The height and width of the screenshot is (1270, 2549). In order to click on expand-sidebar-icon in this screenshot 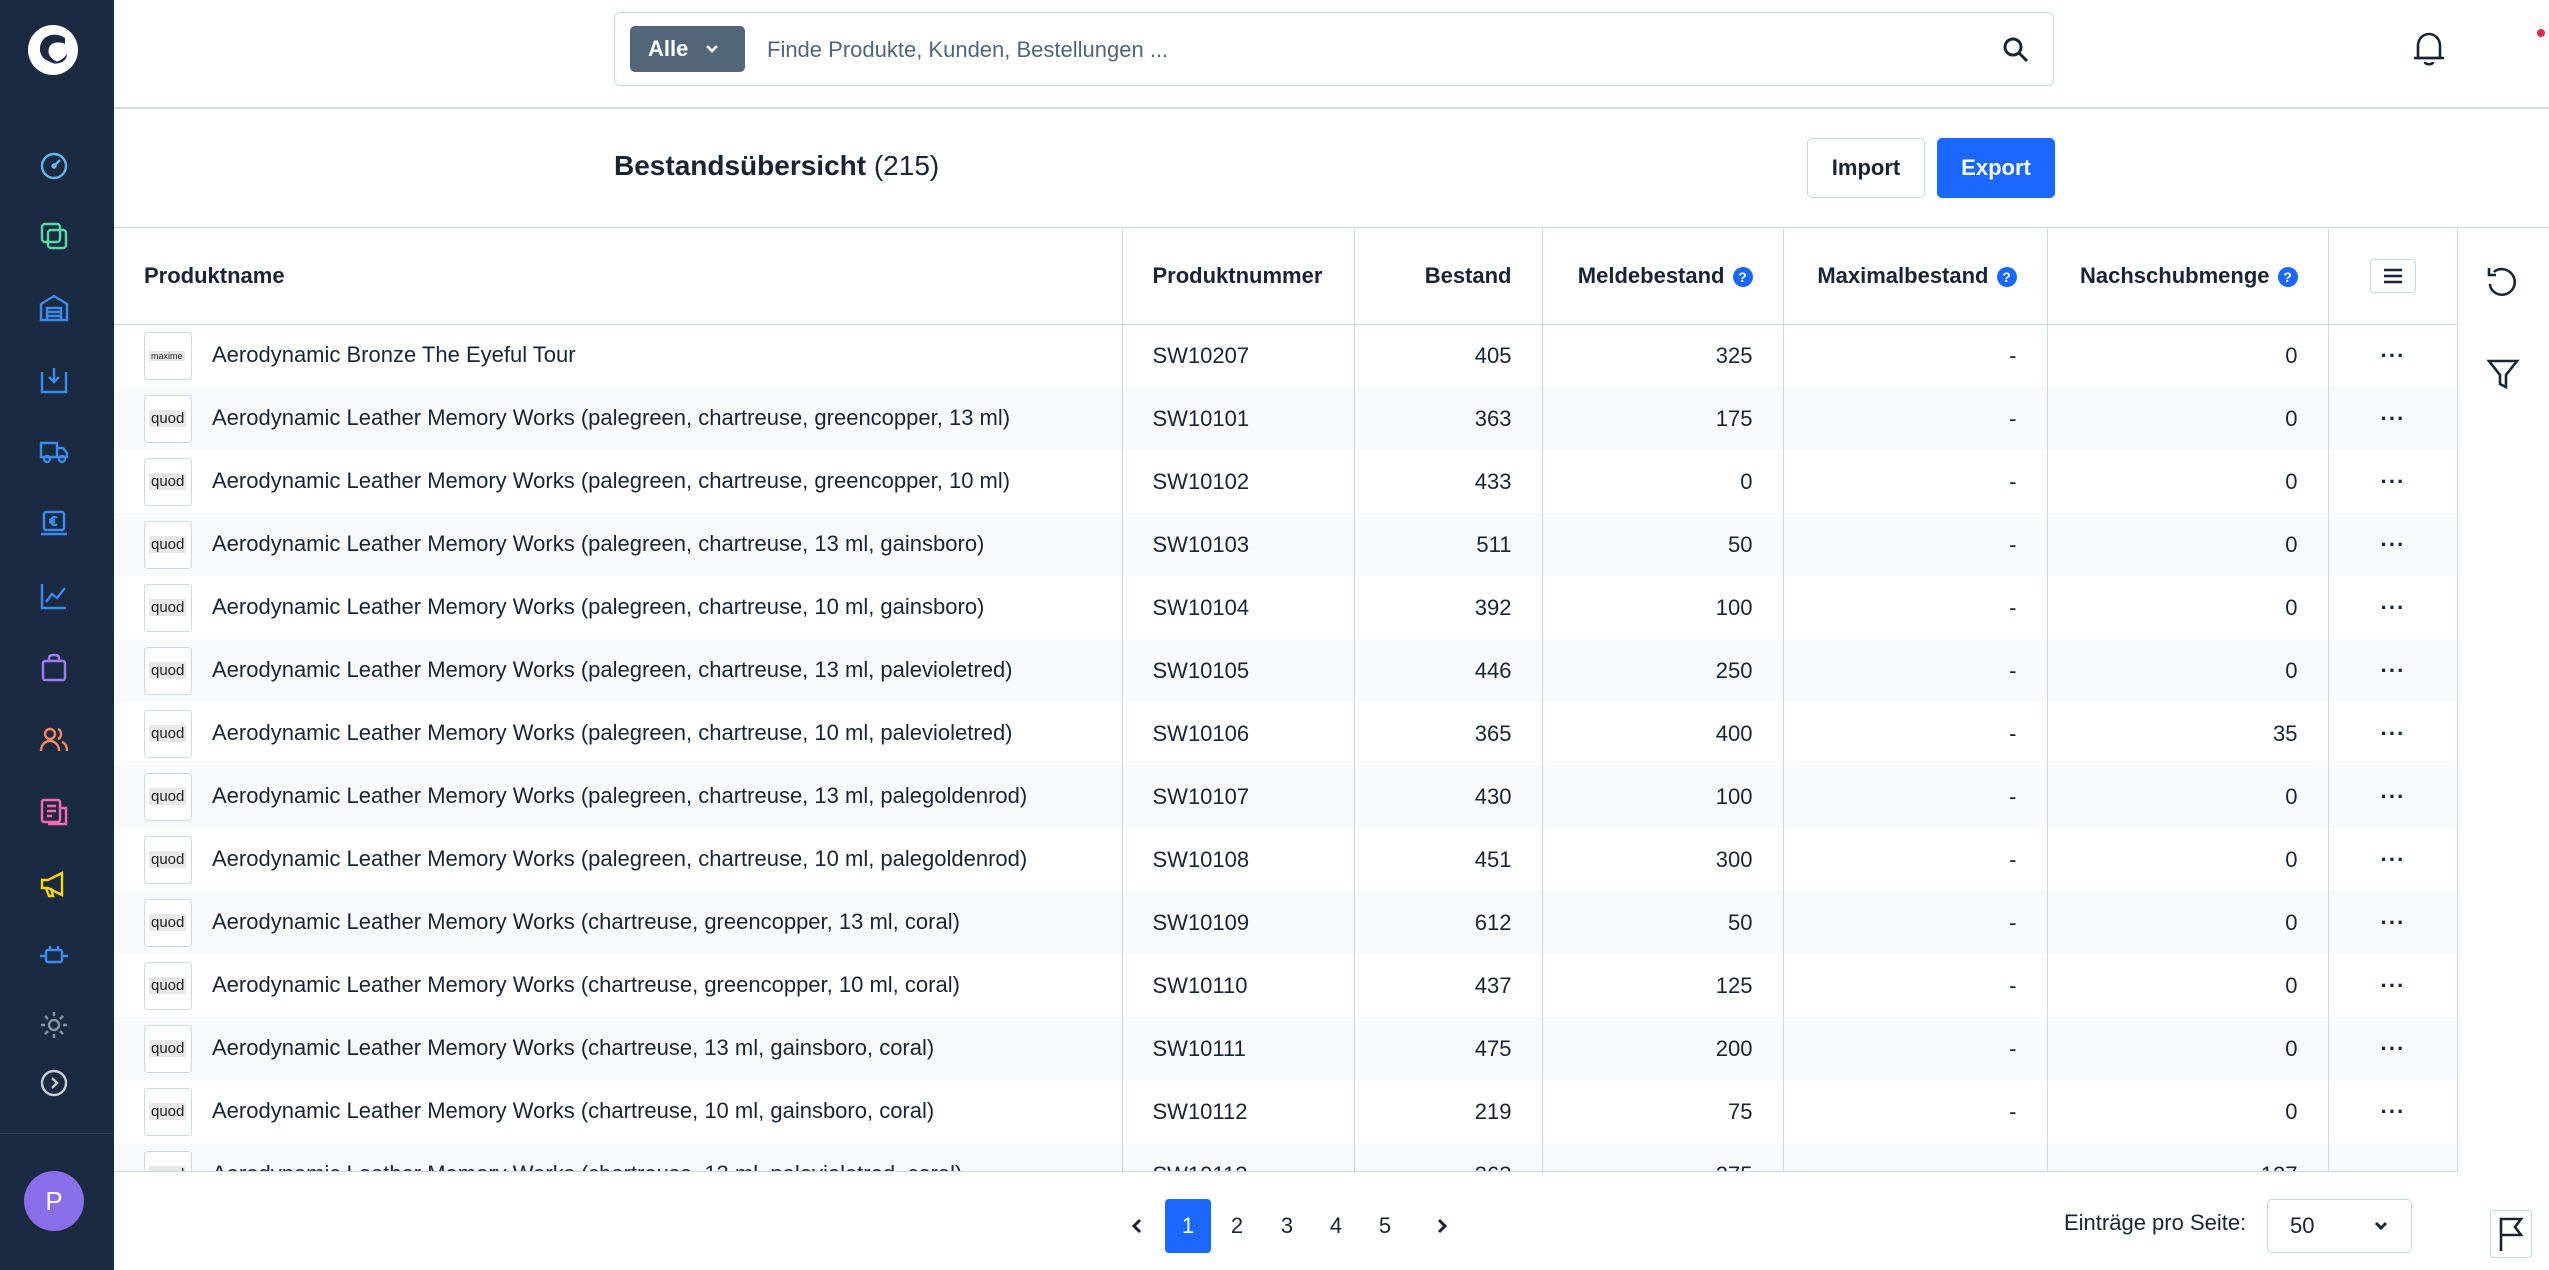, I will do `click(54, 1083)`.